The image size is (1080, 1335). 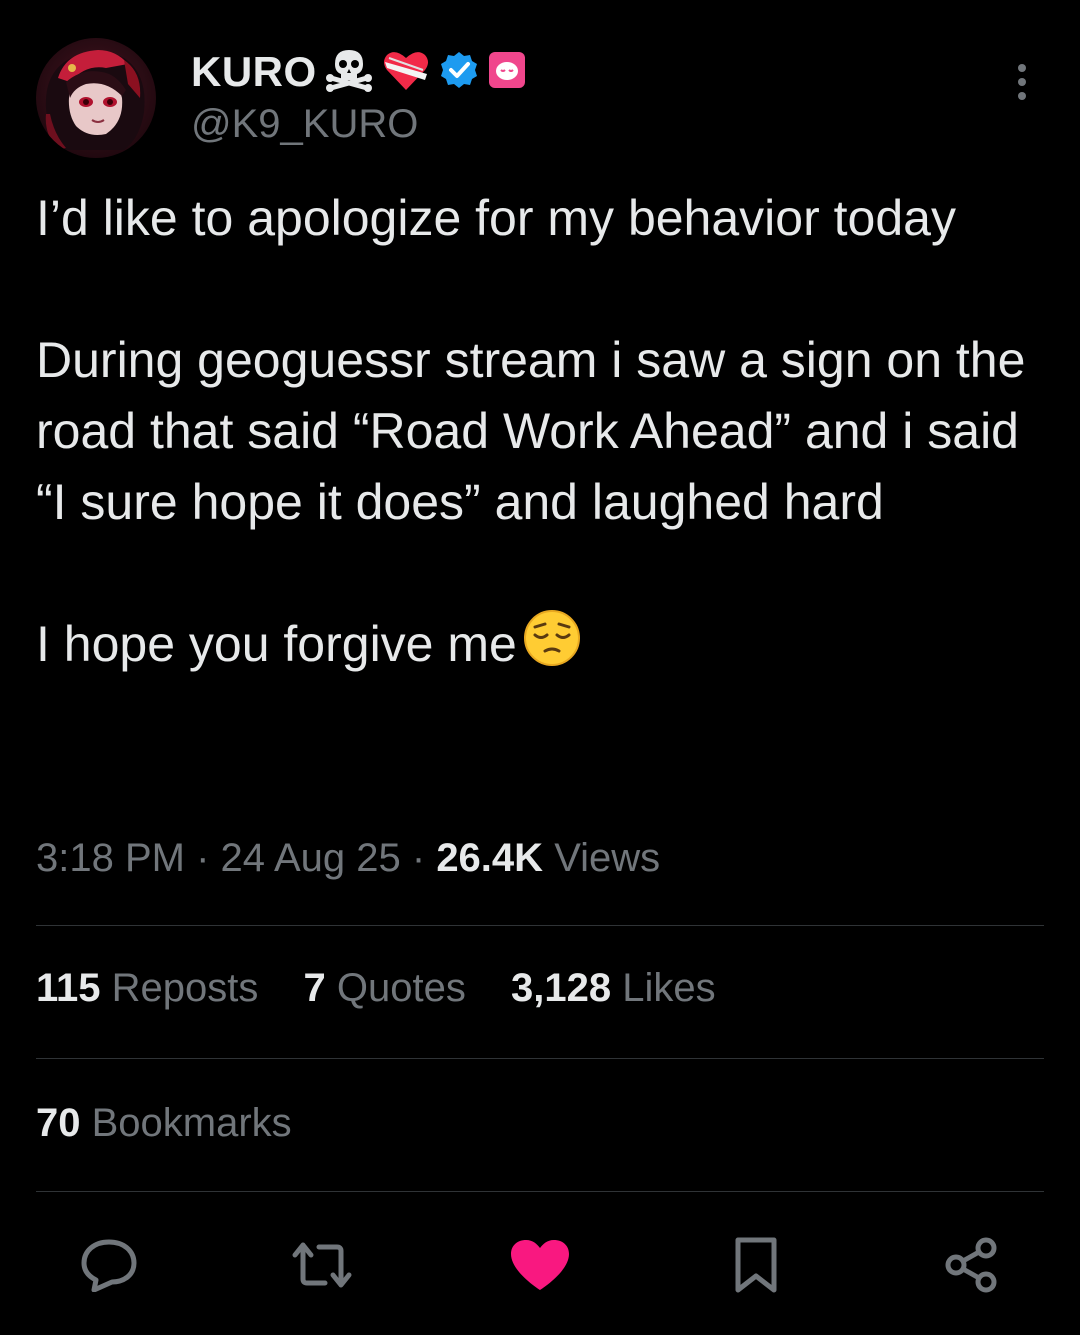 What do you see at coordinates (110, 858) in the screenshot?
I see `tweet-time: 3:18 PM` at bounding box center [110, 858].